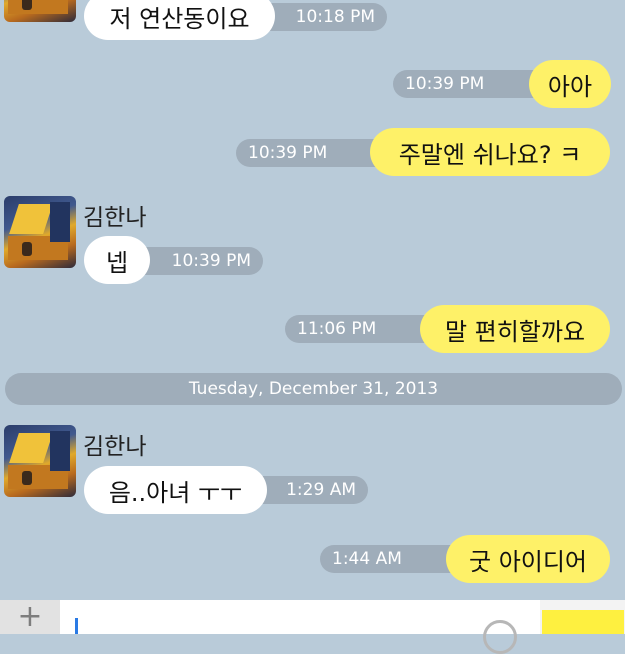 The height and width of the screenshot is (654, 625). What do you see at coordinates (515, 329) in the screenshot?
I see `message-bubble-sent: 말 편히할까요` at bounding box center [515, 329].